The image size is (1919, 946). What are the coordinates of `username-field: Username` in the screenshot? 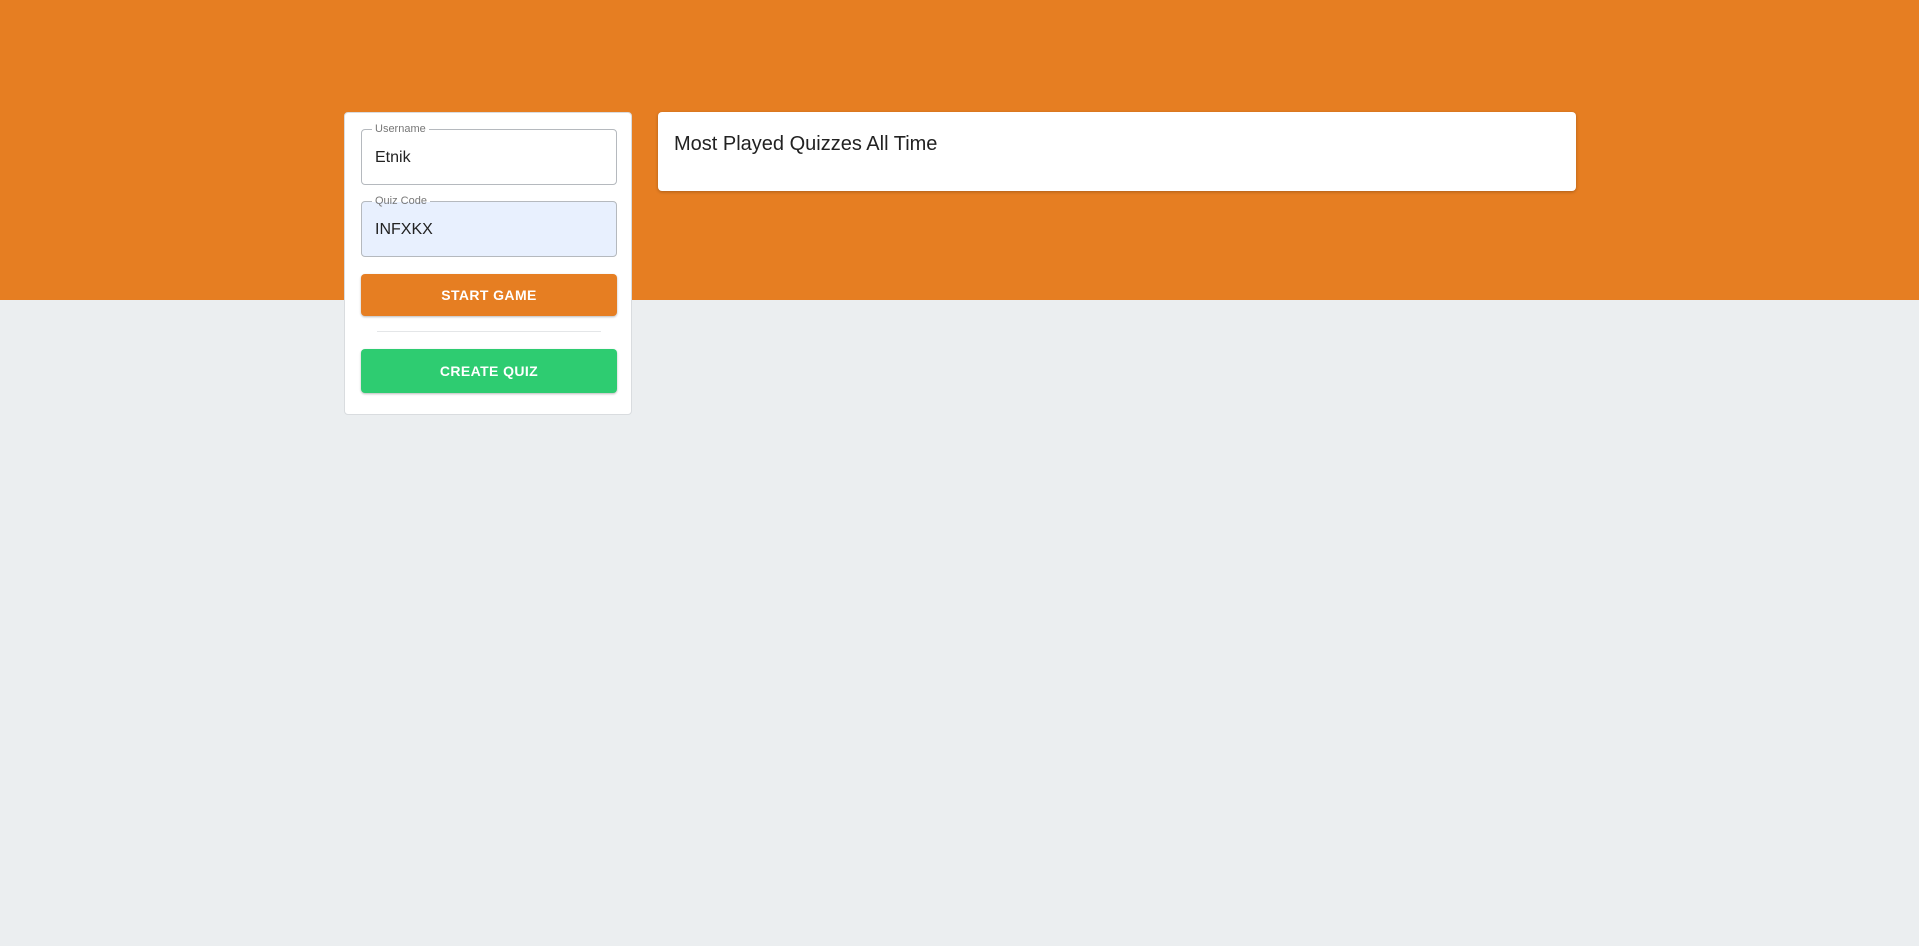 It's located at (489, 154).